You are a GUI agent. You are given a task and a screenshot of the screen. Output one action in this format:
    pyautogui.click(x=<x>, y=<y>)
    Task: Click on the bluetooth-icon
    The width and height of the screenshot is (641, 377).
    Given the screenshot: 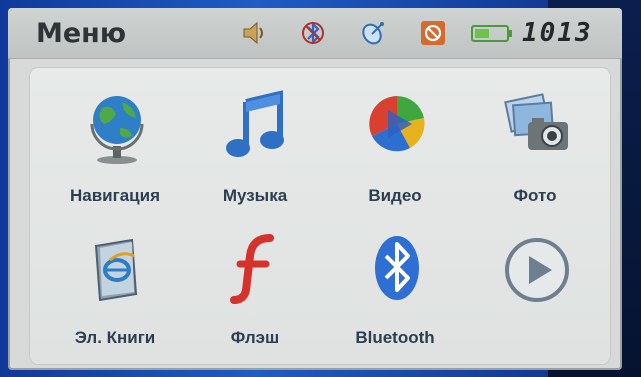 What is the action you would take?
    pyautogui.click(x=397, y=268)
    